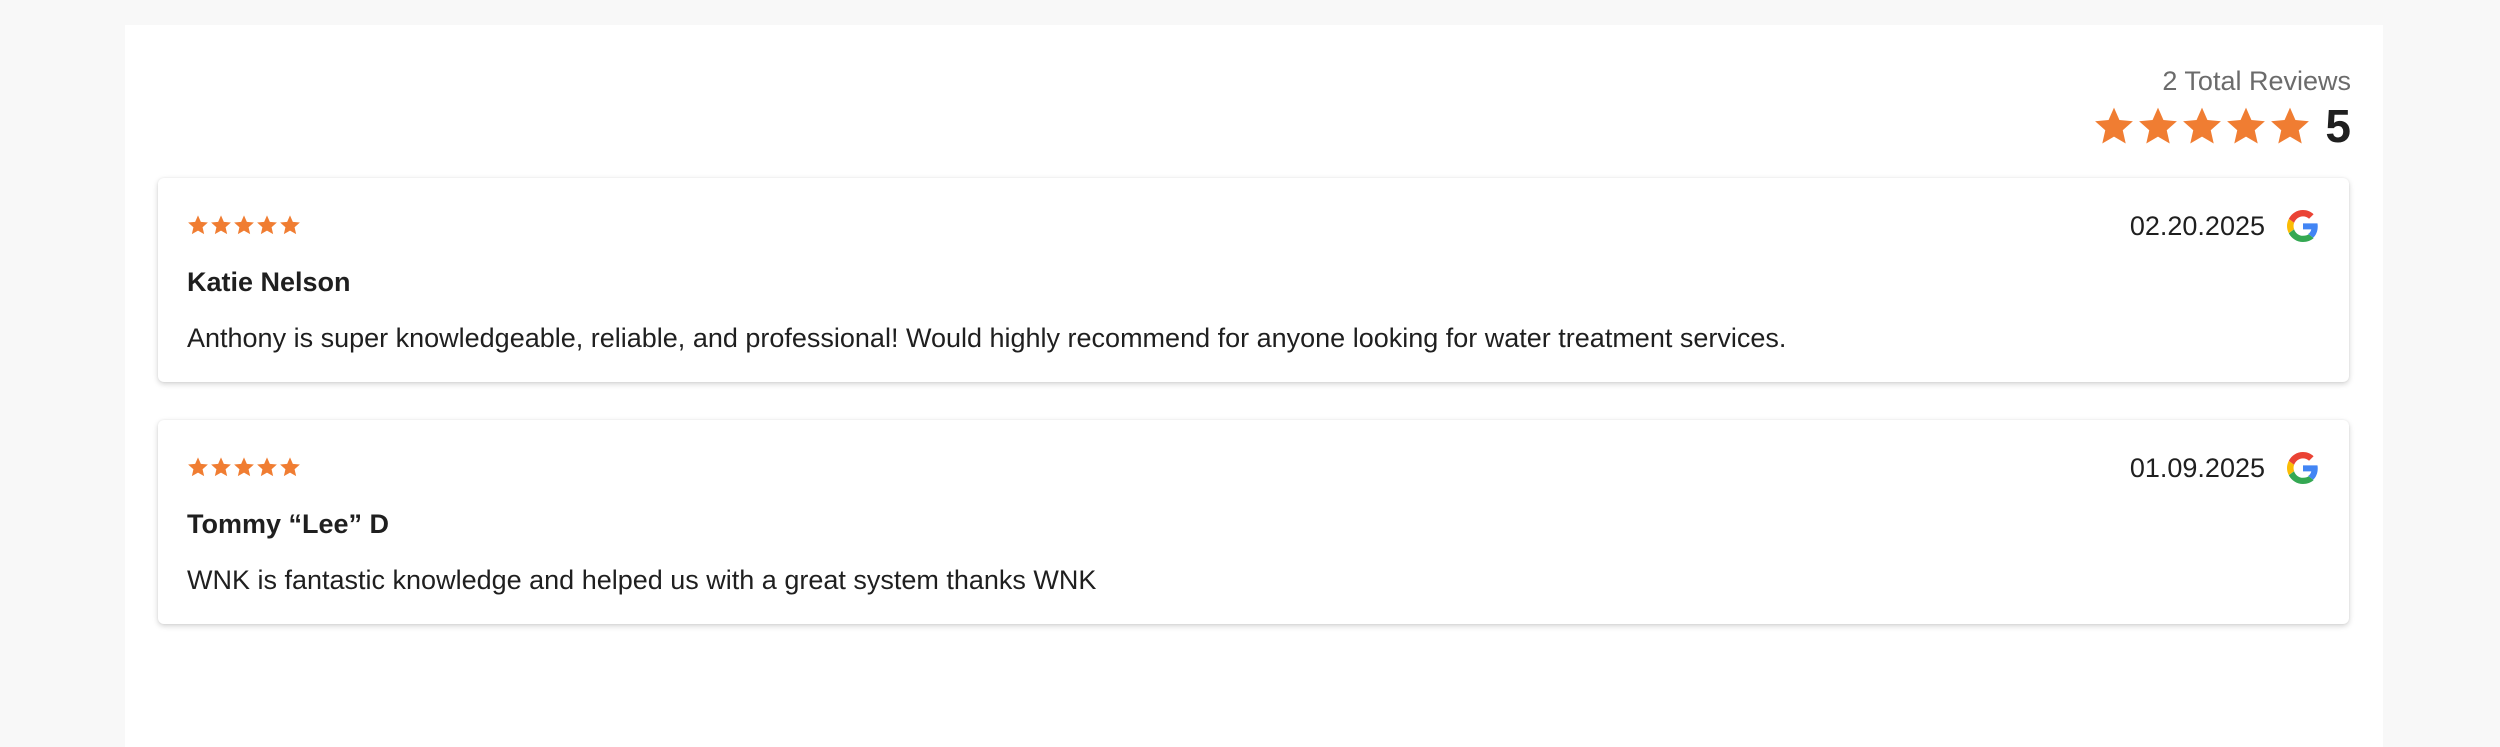  Describe the element at coordinates (2338, 126) in the screenshot. I see `average-rating-value: 5` at that location.